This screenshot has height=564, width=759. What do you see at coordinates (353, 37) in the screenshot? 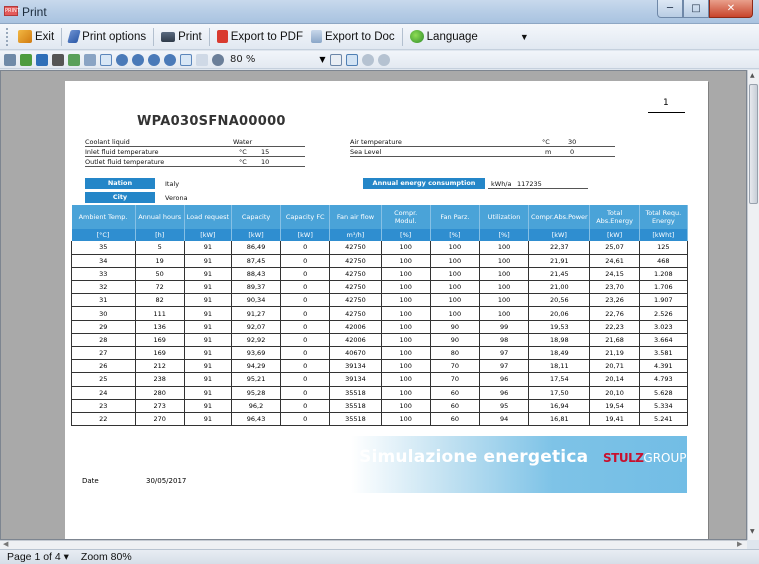
I see `export-doc-button: Export to Doc` at bounding box center [353, 37].